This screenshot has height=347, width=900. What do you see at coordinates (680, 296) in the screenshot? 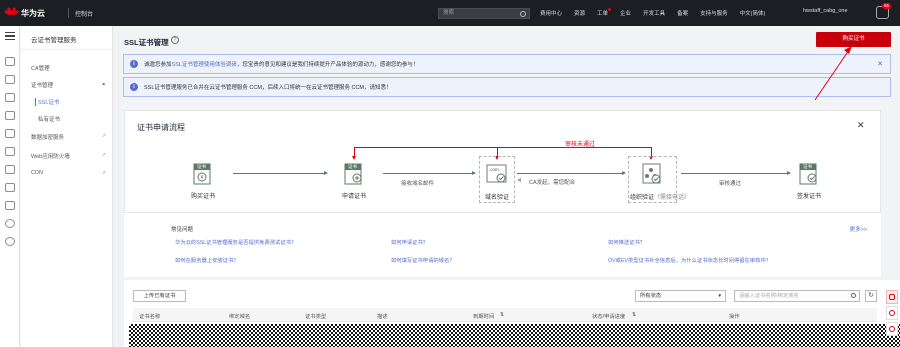
I see `status-select: 所有状态 ▼` at bounding box center [680, 296].